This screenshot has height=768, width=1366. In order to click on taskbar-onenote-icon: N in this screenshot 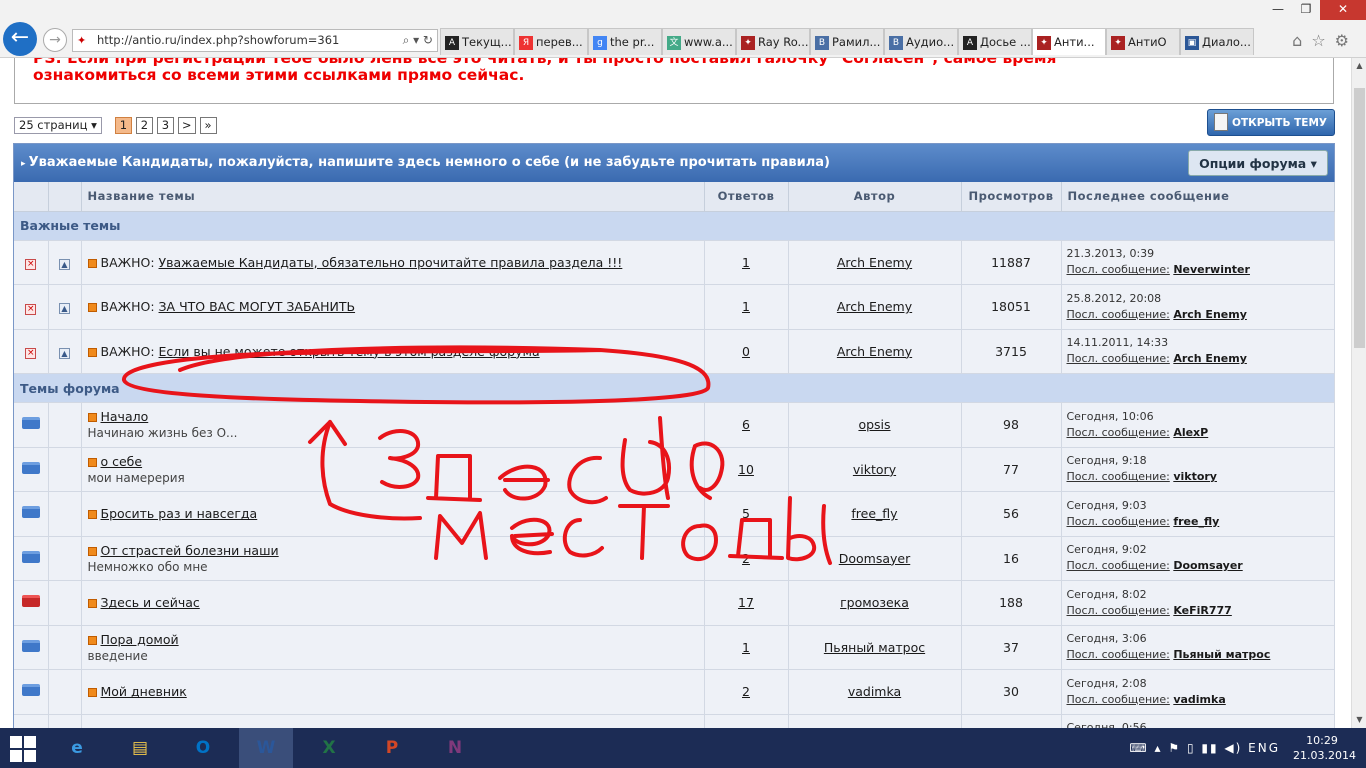, I will do `click(455, 748)`.